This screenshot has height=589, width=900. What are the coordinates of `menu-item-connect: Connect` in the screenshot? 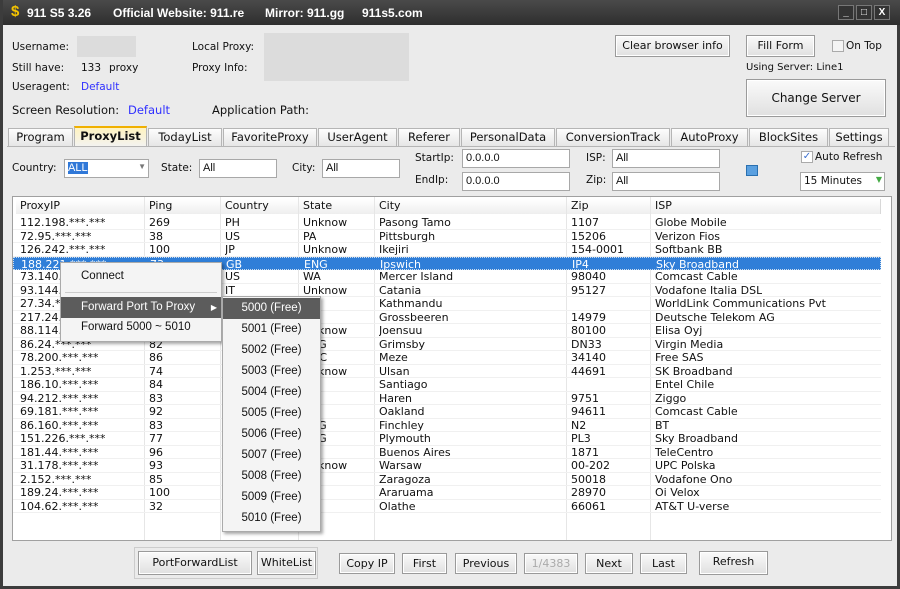 It's located at (141, 276).